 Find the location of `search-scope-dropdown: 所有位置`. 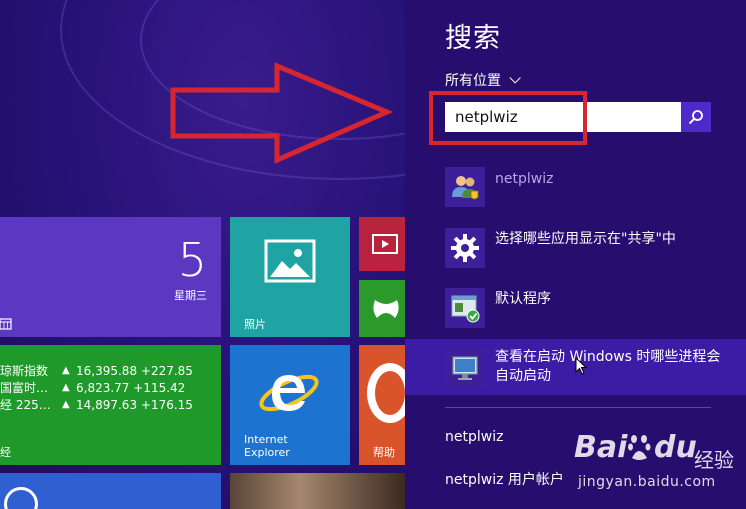

search-scope-dropdown: 所有位置 is located at coordinates (483, 80).